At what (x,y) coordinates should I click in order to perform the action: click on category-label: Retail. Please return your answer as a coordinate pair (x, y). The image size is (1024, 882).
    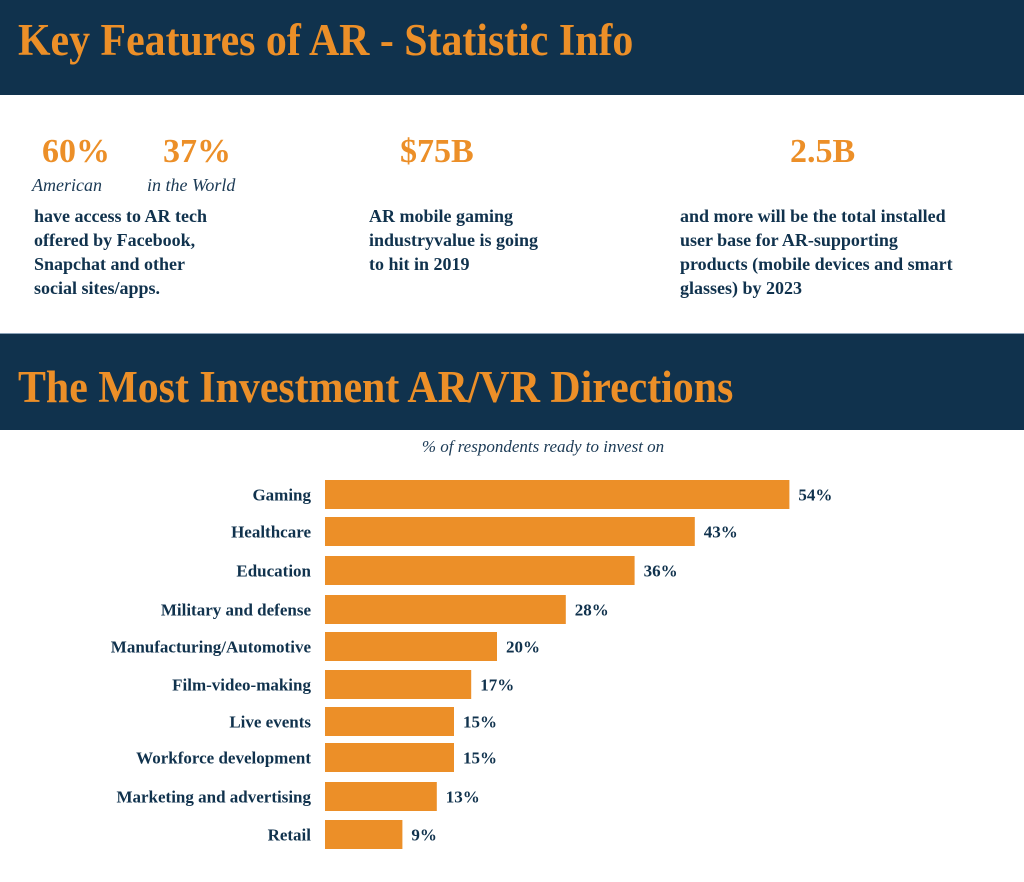
    Looking at the image, I should click on (290, 835).